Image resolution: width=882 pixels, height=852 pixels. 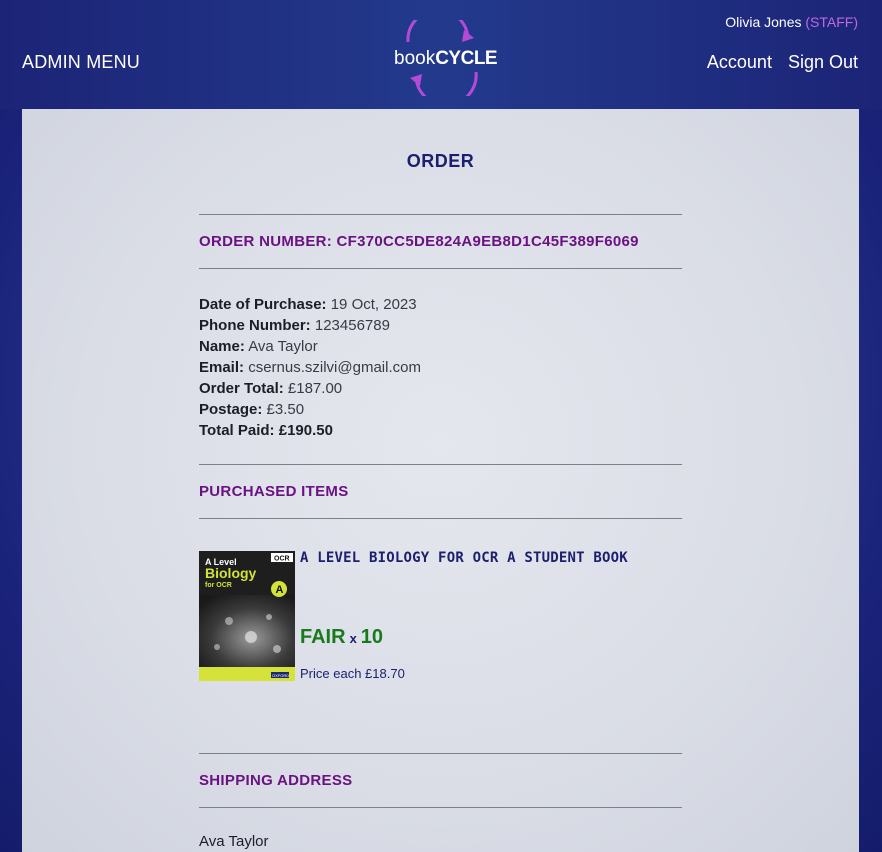 I want to click on sign-out-link: Sign Out, so click(x=823, y=62).